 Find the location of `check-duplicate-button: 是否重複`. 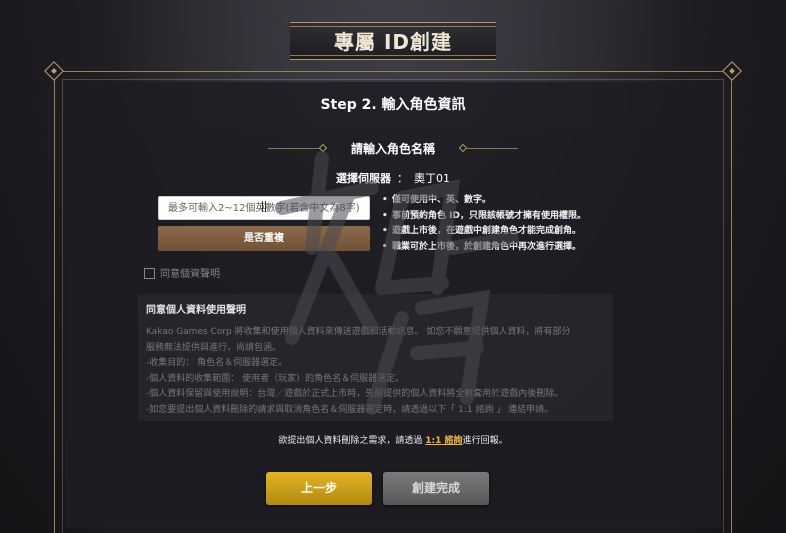

check-duplicate-button: 是否重複 is located at coordinates (264, 238).